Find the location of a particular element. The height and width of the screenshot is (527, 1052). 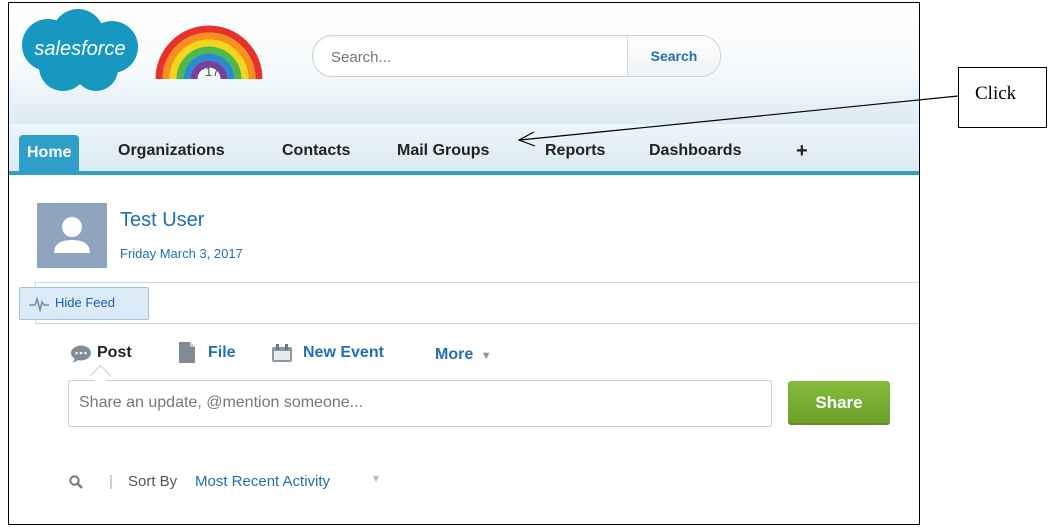

callout-text: Click is located at coordinates (996, 93).